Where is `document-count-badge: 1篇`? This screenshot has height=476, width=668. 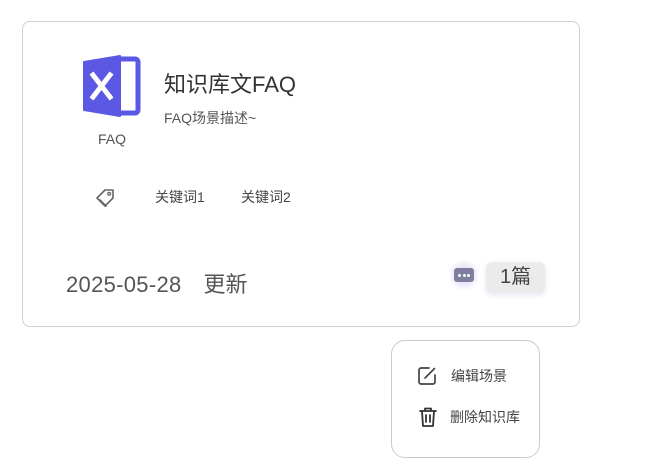
document-count-badge: 1篇 is located at coordinates (516, 277).